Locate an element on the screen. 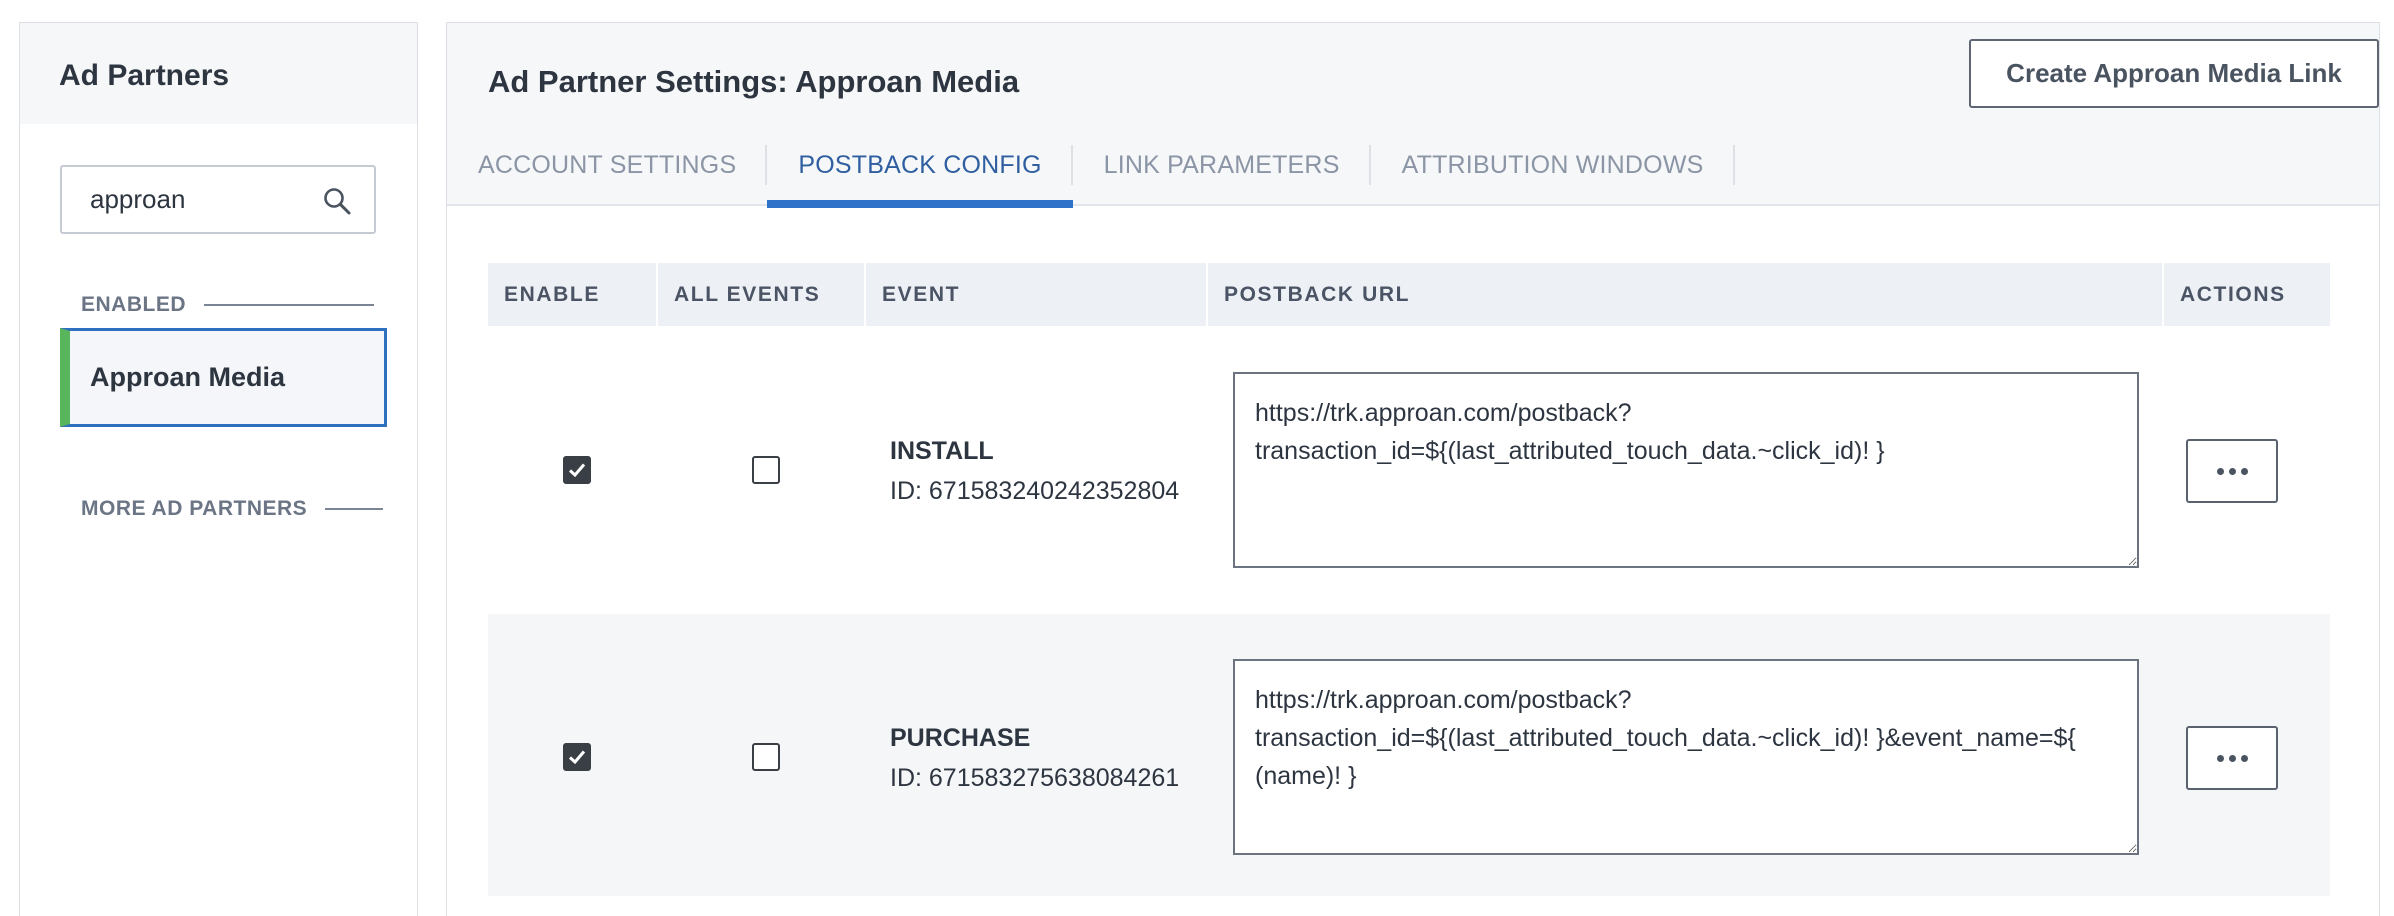 This screenshot has height=916, width=2394. tab-label: ACCOUNT SETTINGS is located at coordinates (607, 165).